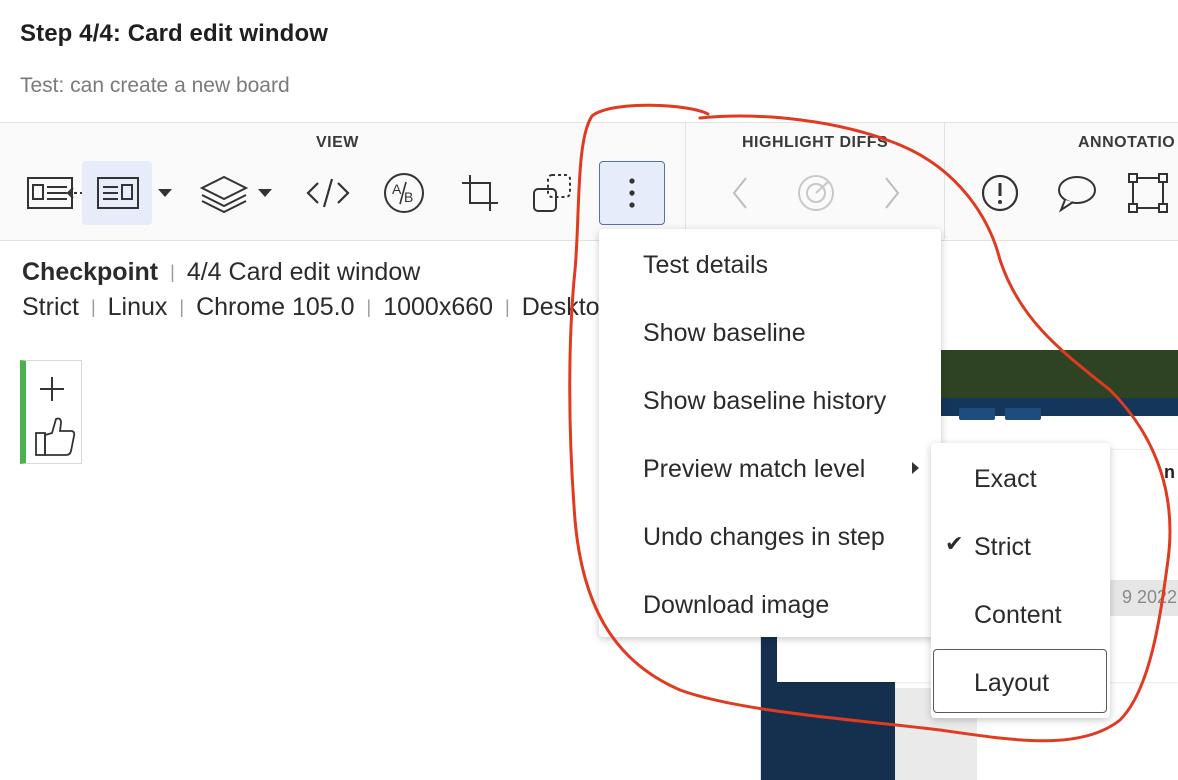  I want to click on region-select-icon, so click(1148, 193).